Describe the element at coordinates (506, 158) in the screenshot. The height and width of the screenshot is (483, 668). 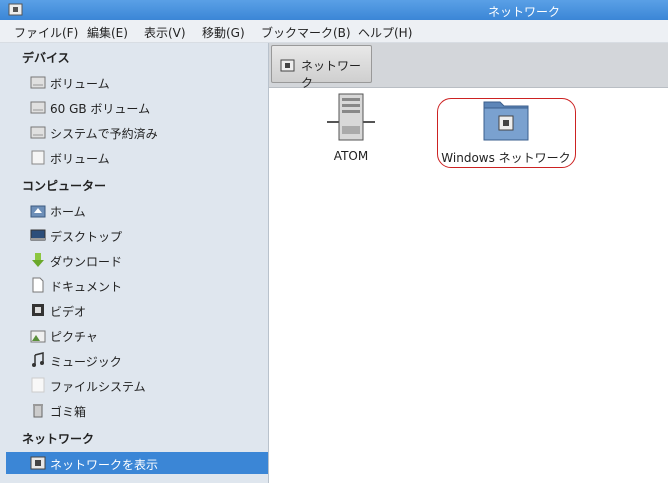
I see `file-item-label: Windows ネットワーク` at that location.